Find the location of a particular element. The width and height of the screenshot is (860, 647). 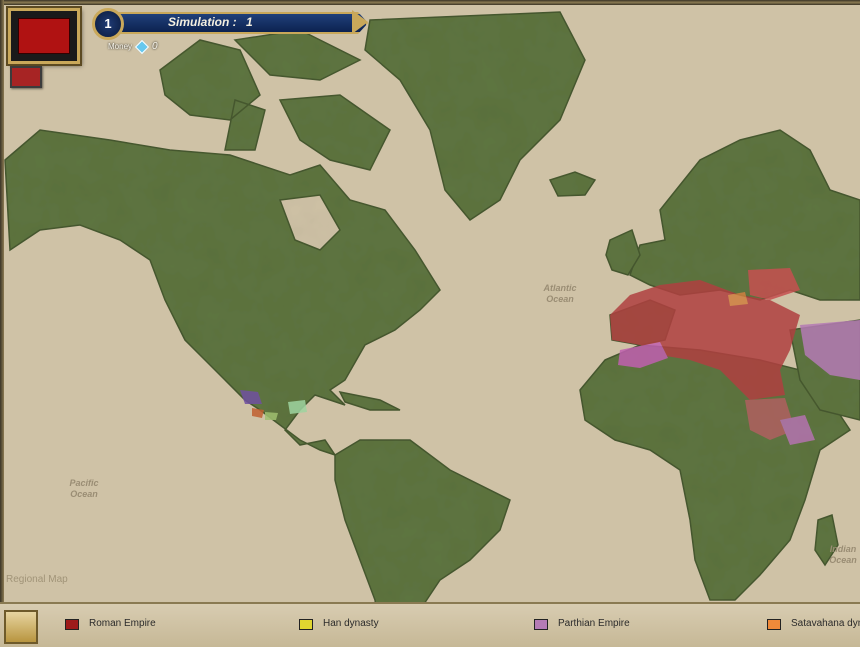

money-label: Money is located at coordinates (120, 46).